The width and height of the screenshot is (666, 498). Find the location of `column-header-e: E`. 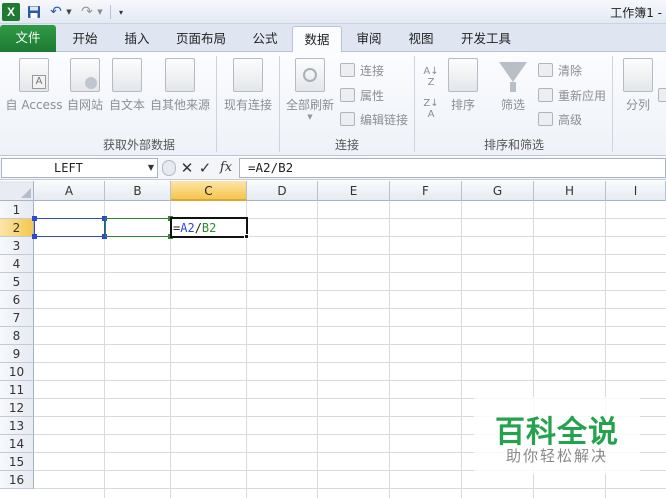

column-header-e: E is located at coordinates (354, 191).